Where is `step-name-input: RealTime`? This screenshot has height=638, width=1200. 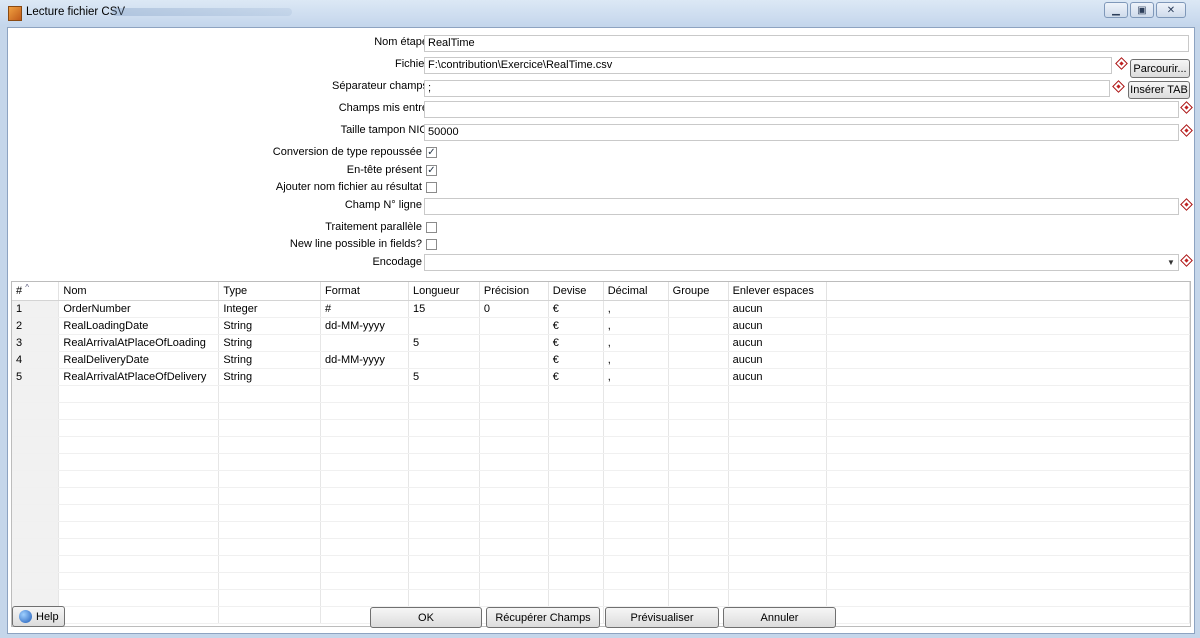 step-name-input: RealTime is located at coordinates (806, 43).